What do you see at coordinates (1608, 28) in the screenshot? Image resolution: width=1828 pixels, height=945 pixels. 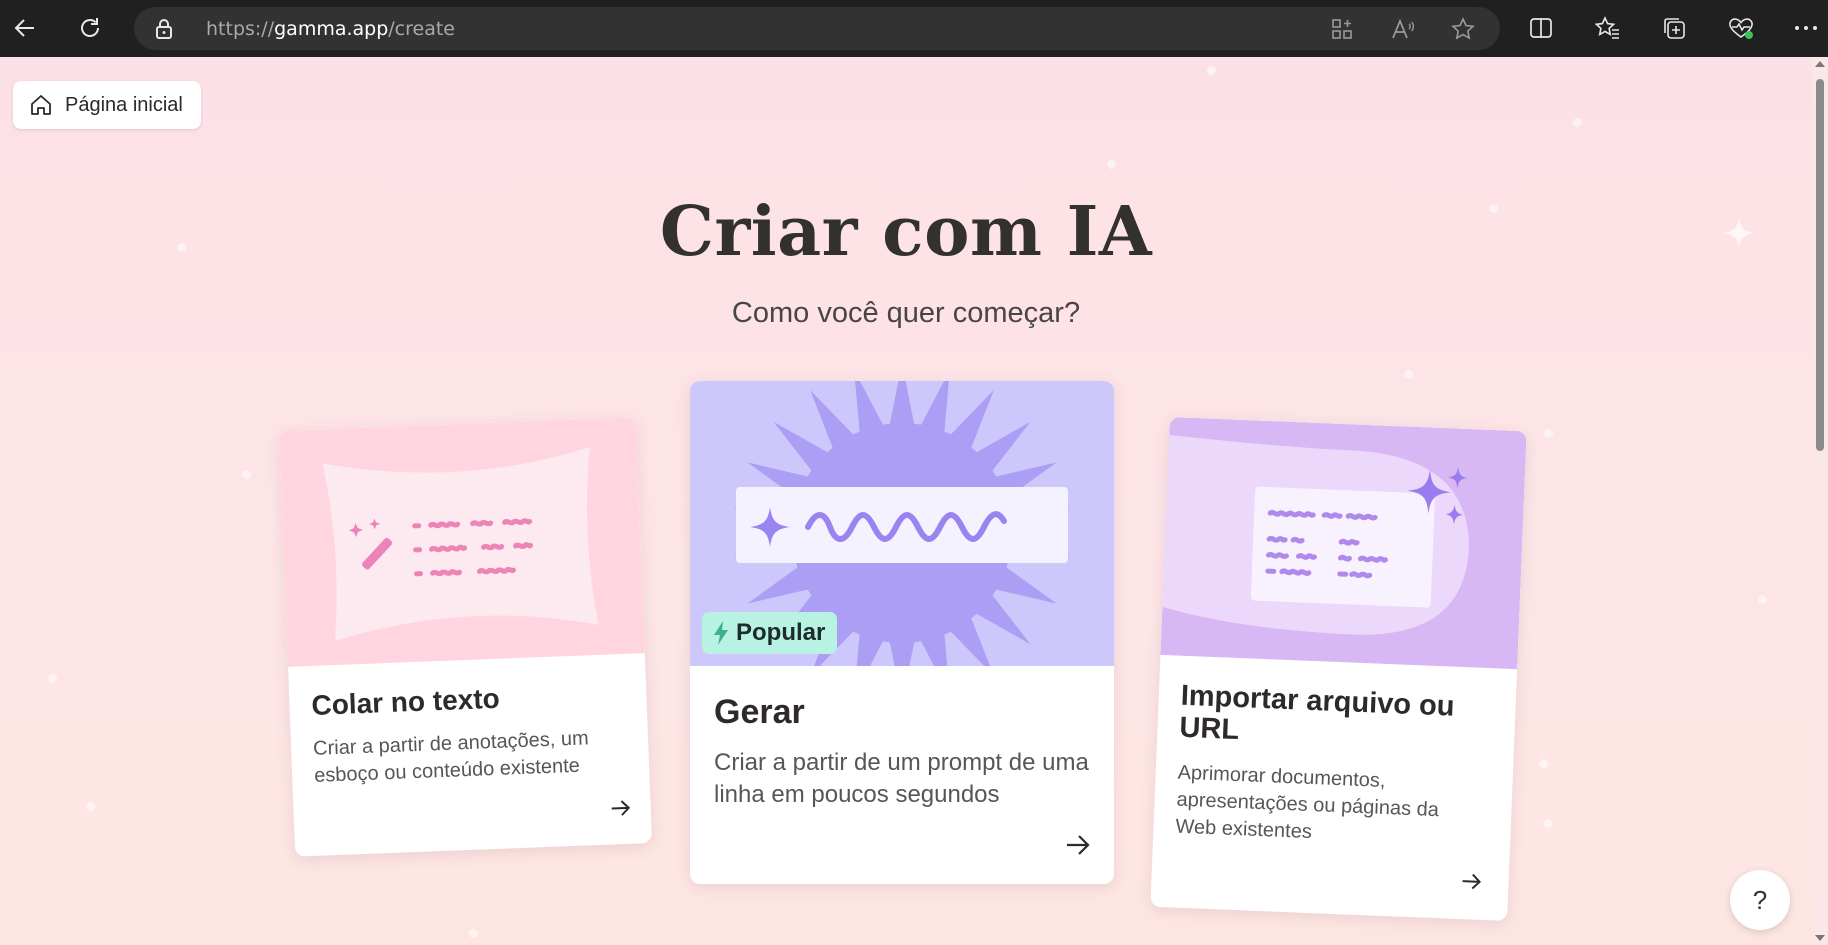 I see `favorites-icon` at bounding box center [1608, 28].